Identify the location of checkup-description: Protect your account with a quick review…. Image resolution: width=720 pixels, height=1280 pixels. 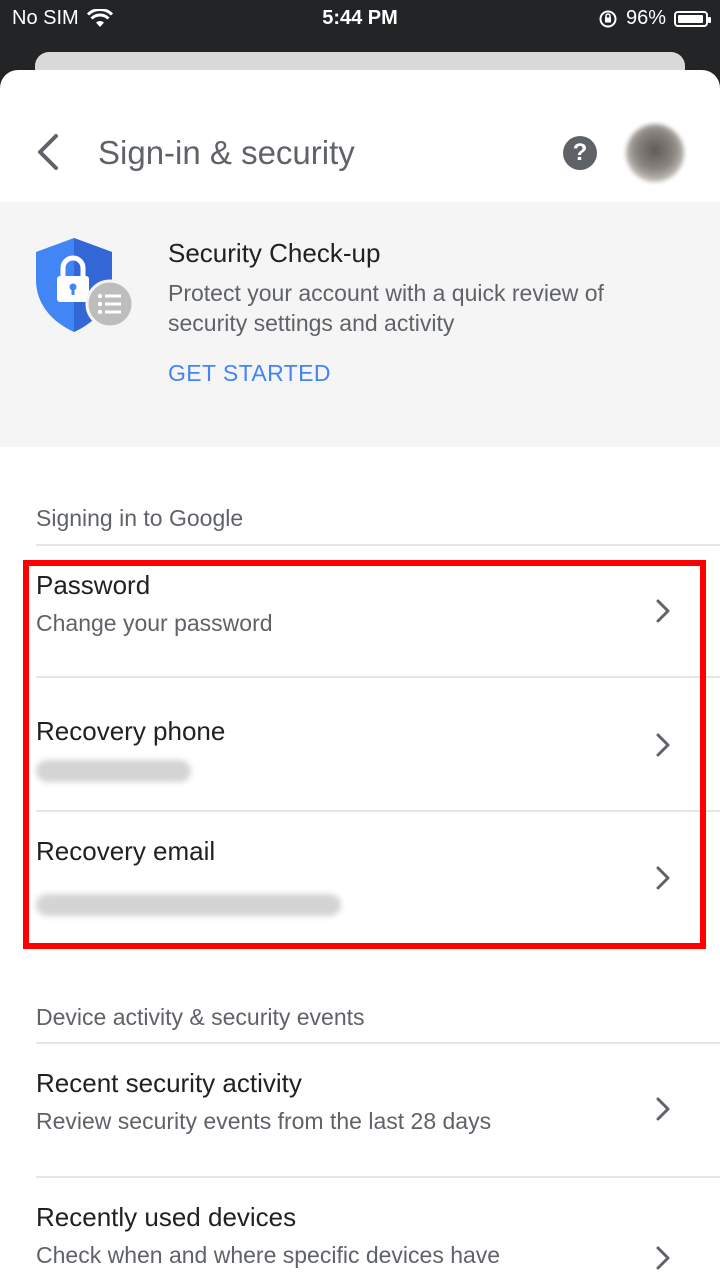
(386, 308).